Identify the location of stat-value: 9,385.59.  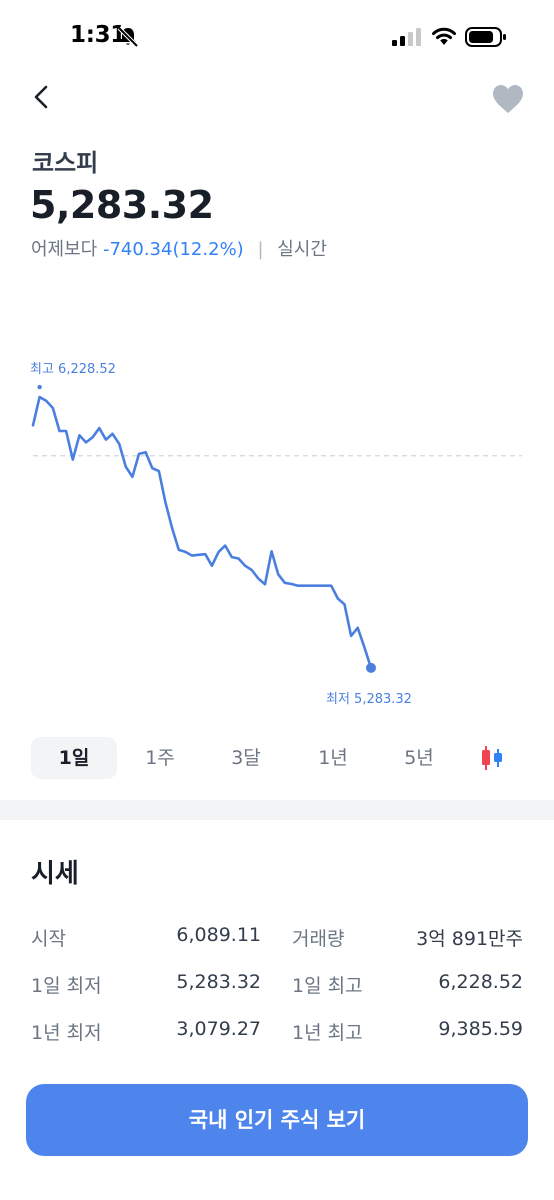
(480, 1029).